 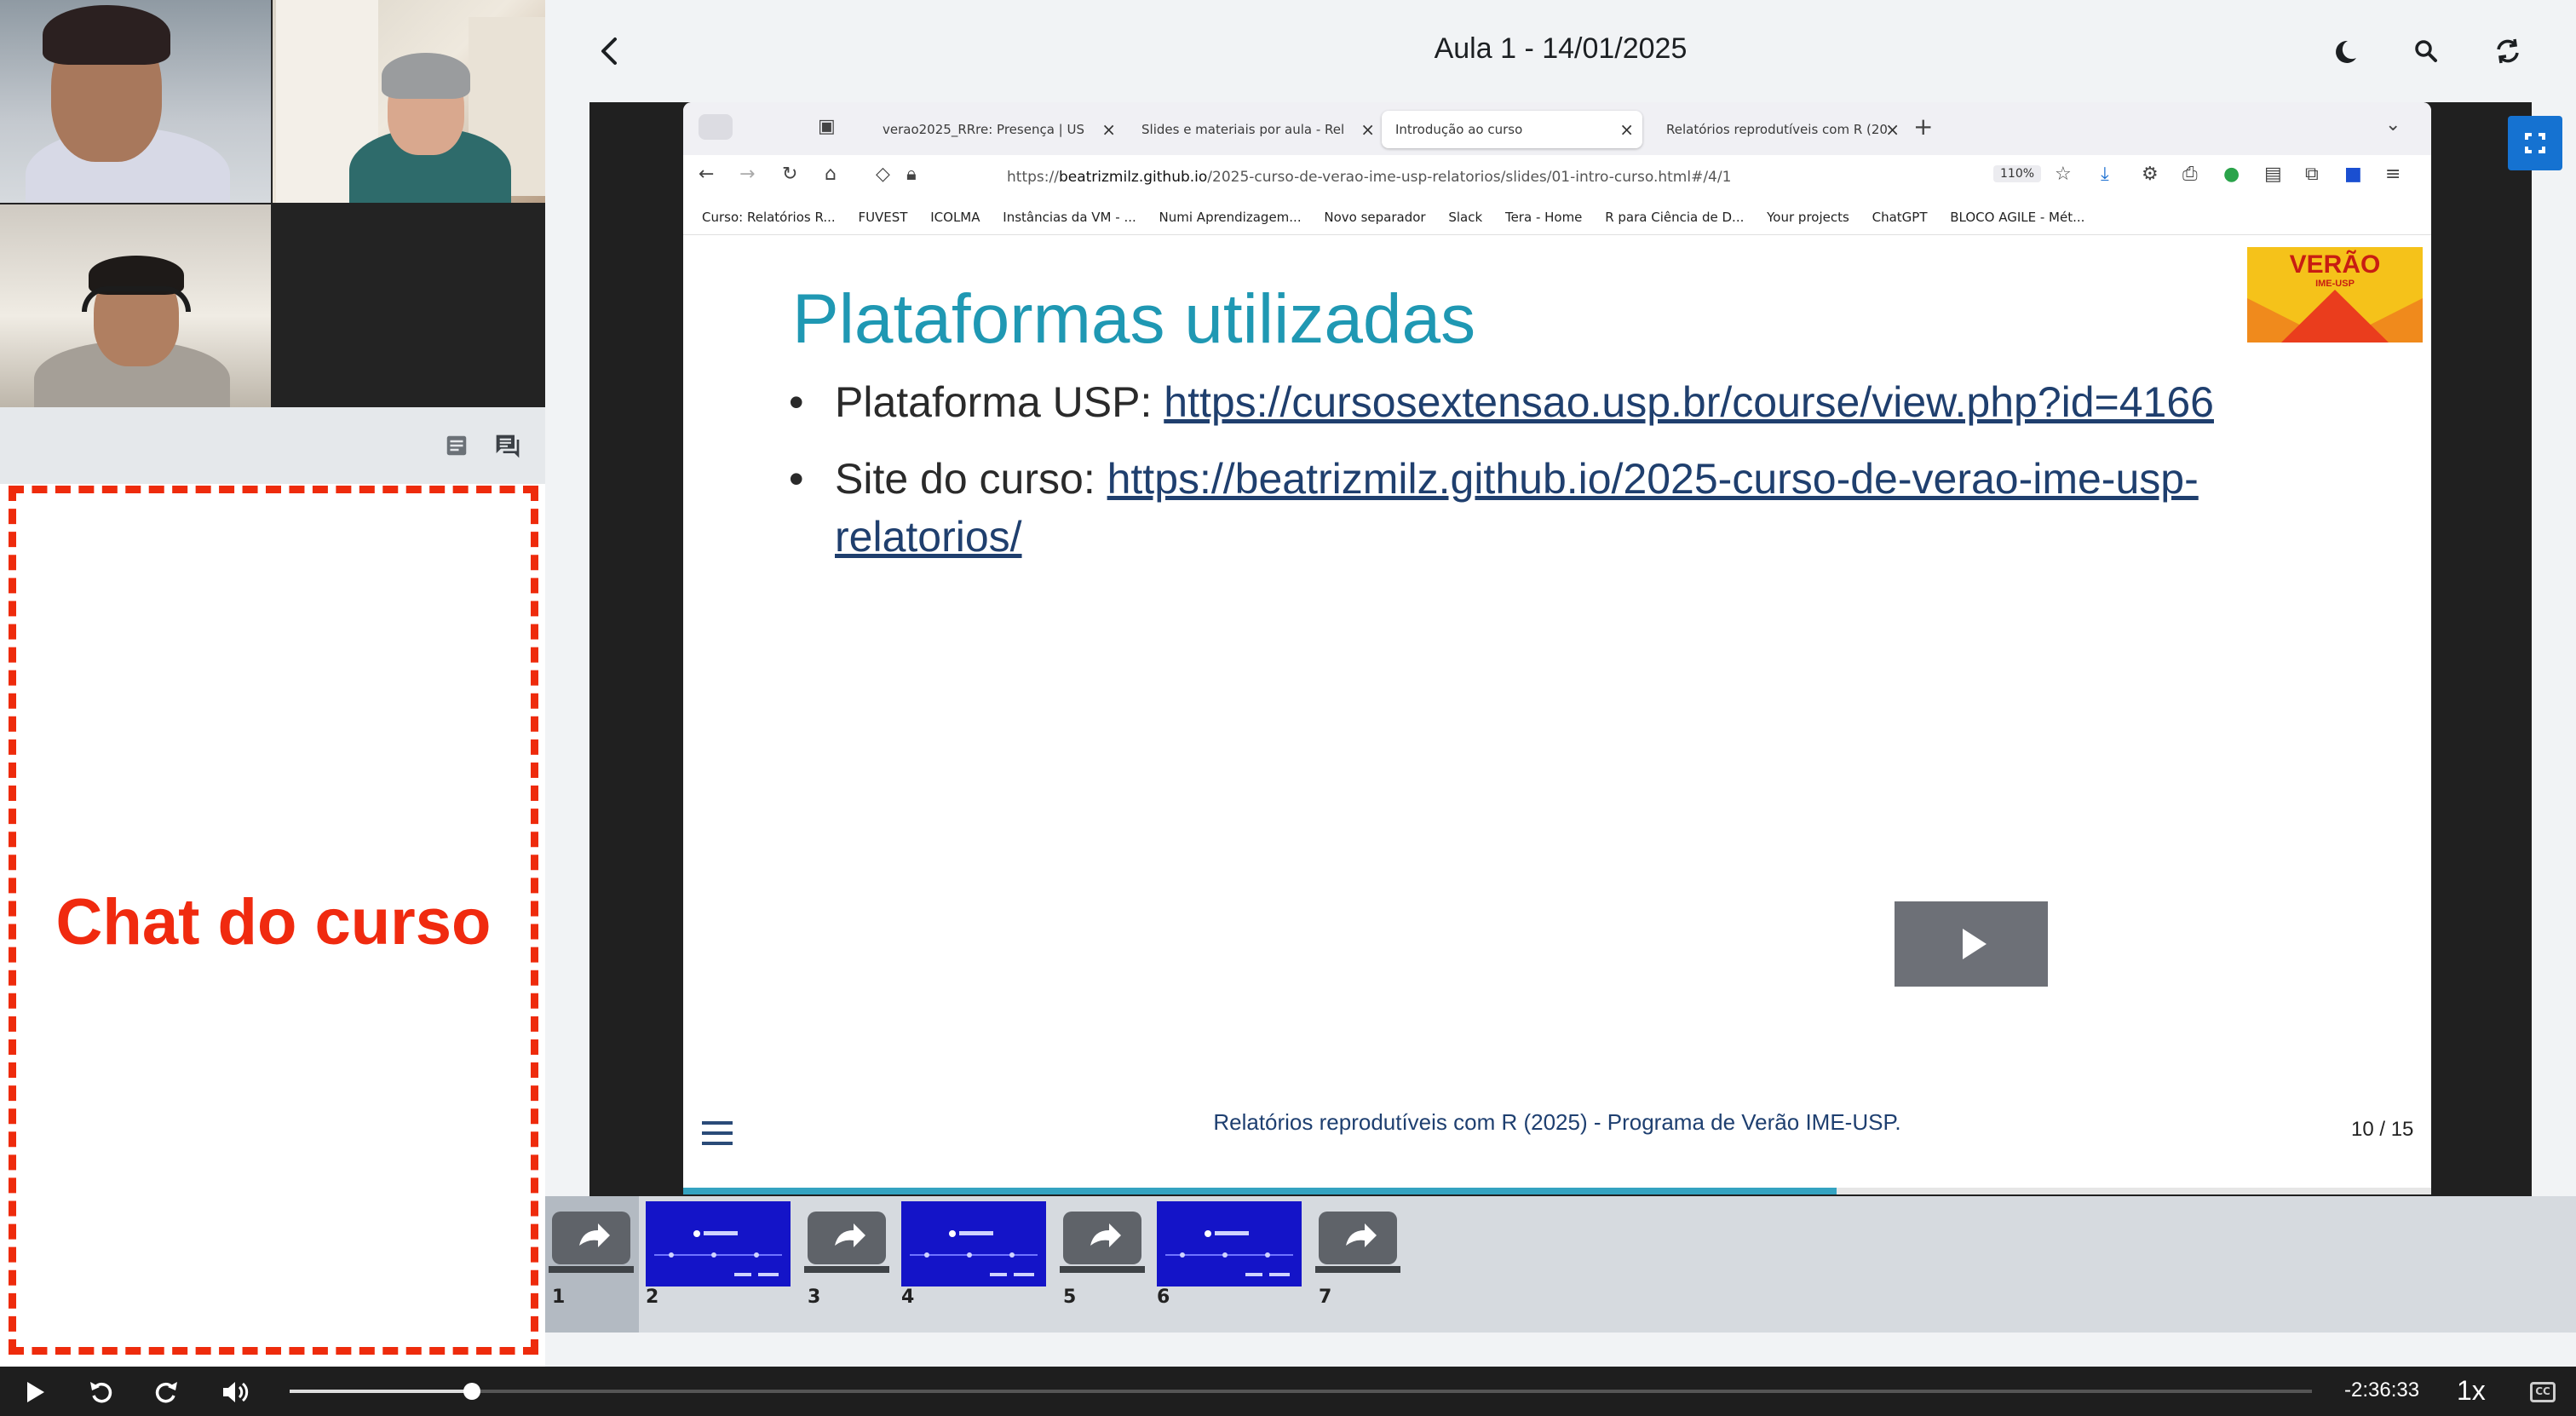 I want to click on puzzle-icon: ⧉, so click(x=2312, y=174).